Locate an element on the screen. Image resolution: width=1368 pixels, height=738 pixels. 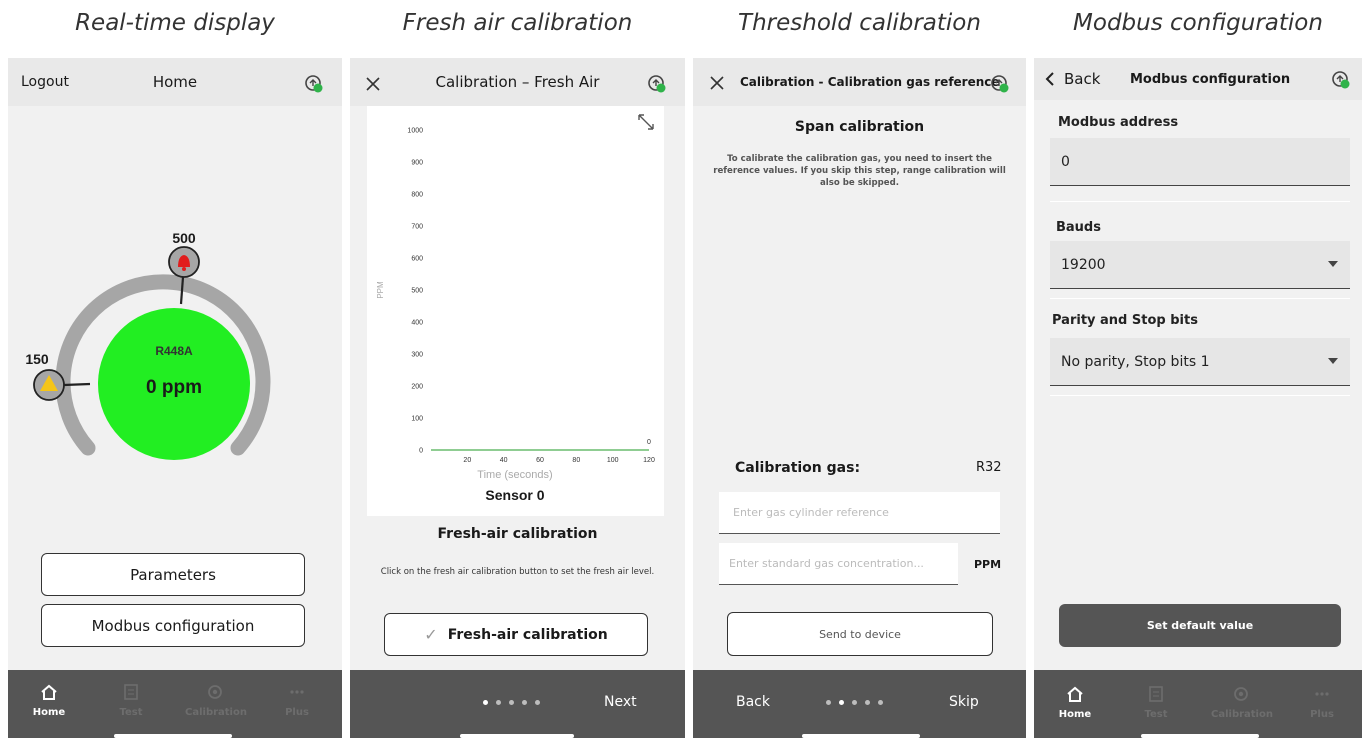
top-bar: Calibration - Calibration gas reference is located at coordinates (859, 82).